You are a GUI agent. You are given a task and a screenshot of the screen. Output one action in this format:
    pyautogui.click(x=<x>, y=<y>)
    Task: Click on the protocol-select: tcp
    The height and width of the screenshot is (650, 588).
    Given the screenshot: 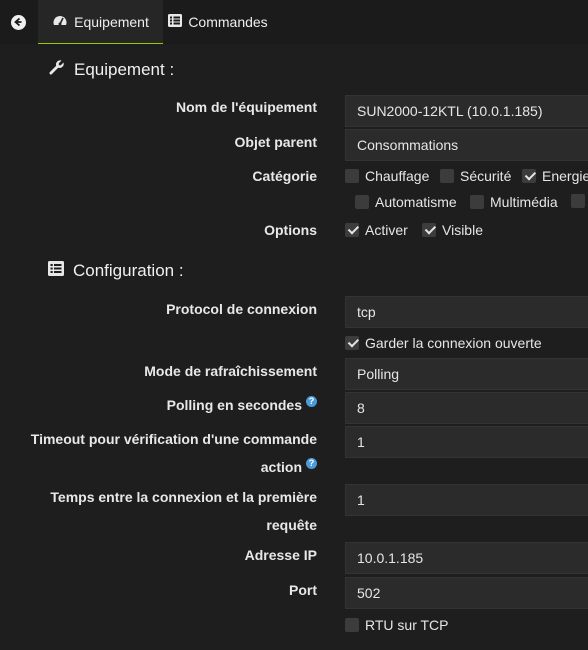 What is the action you would take?
    pyautogui.click(x=466, y=312)
    